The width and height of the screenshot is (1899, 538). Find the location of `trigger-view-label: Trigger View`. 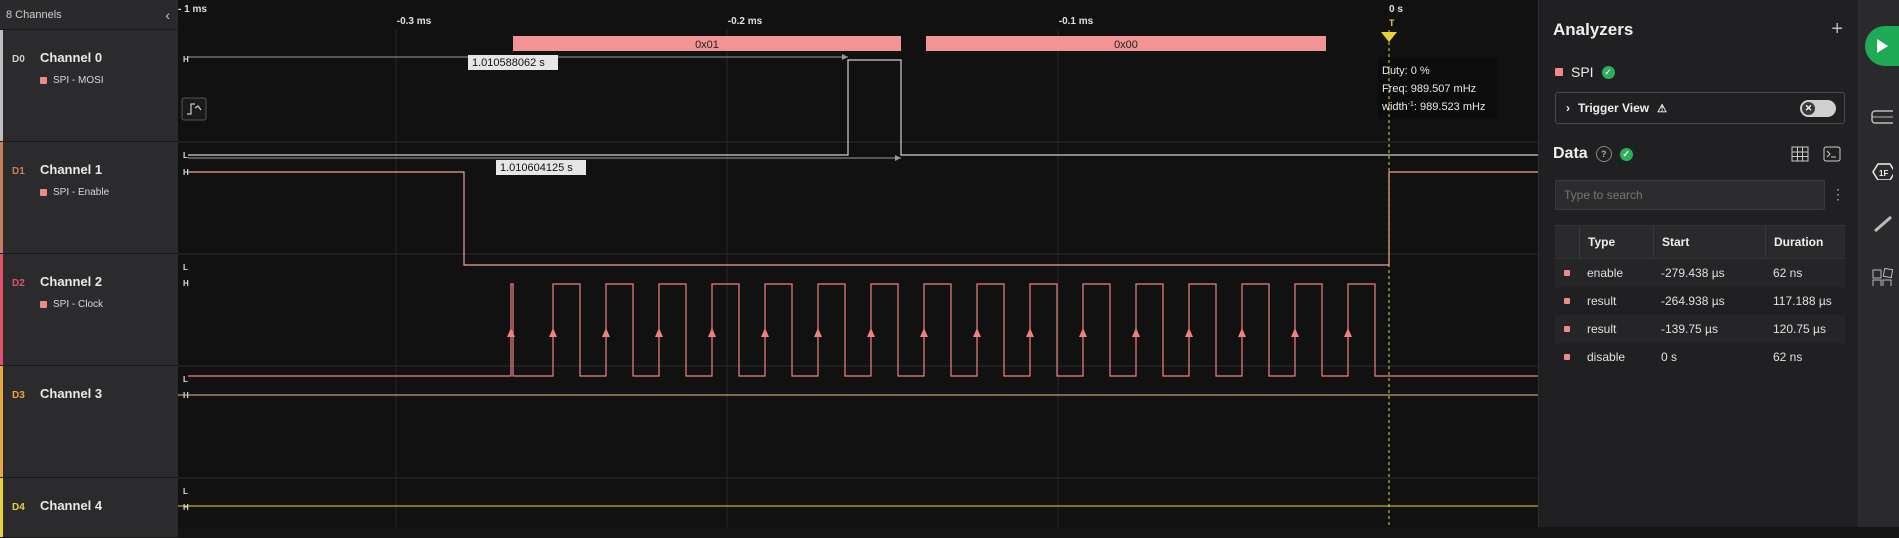

trigger-view-label: Trigger View is located at coordinates (1614, 108).